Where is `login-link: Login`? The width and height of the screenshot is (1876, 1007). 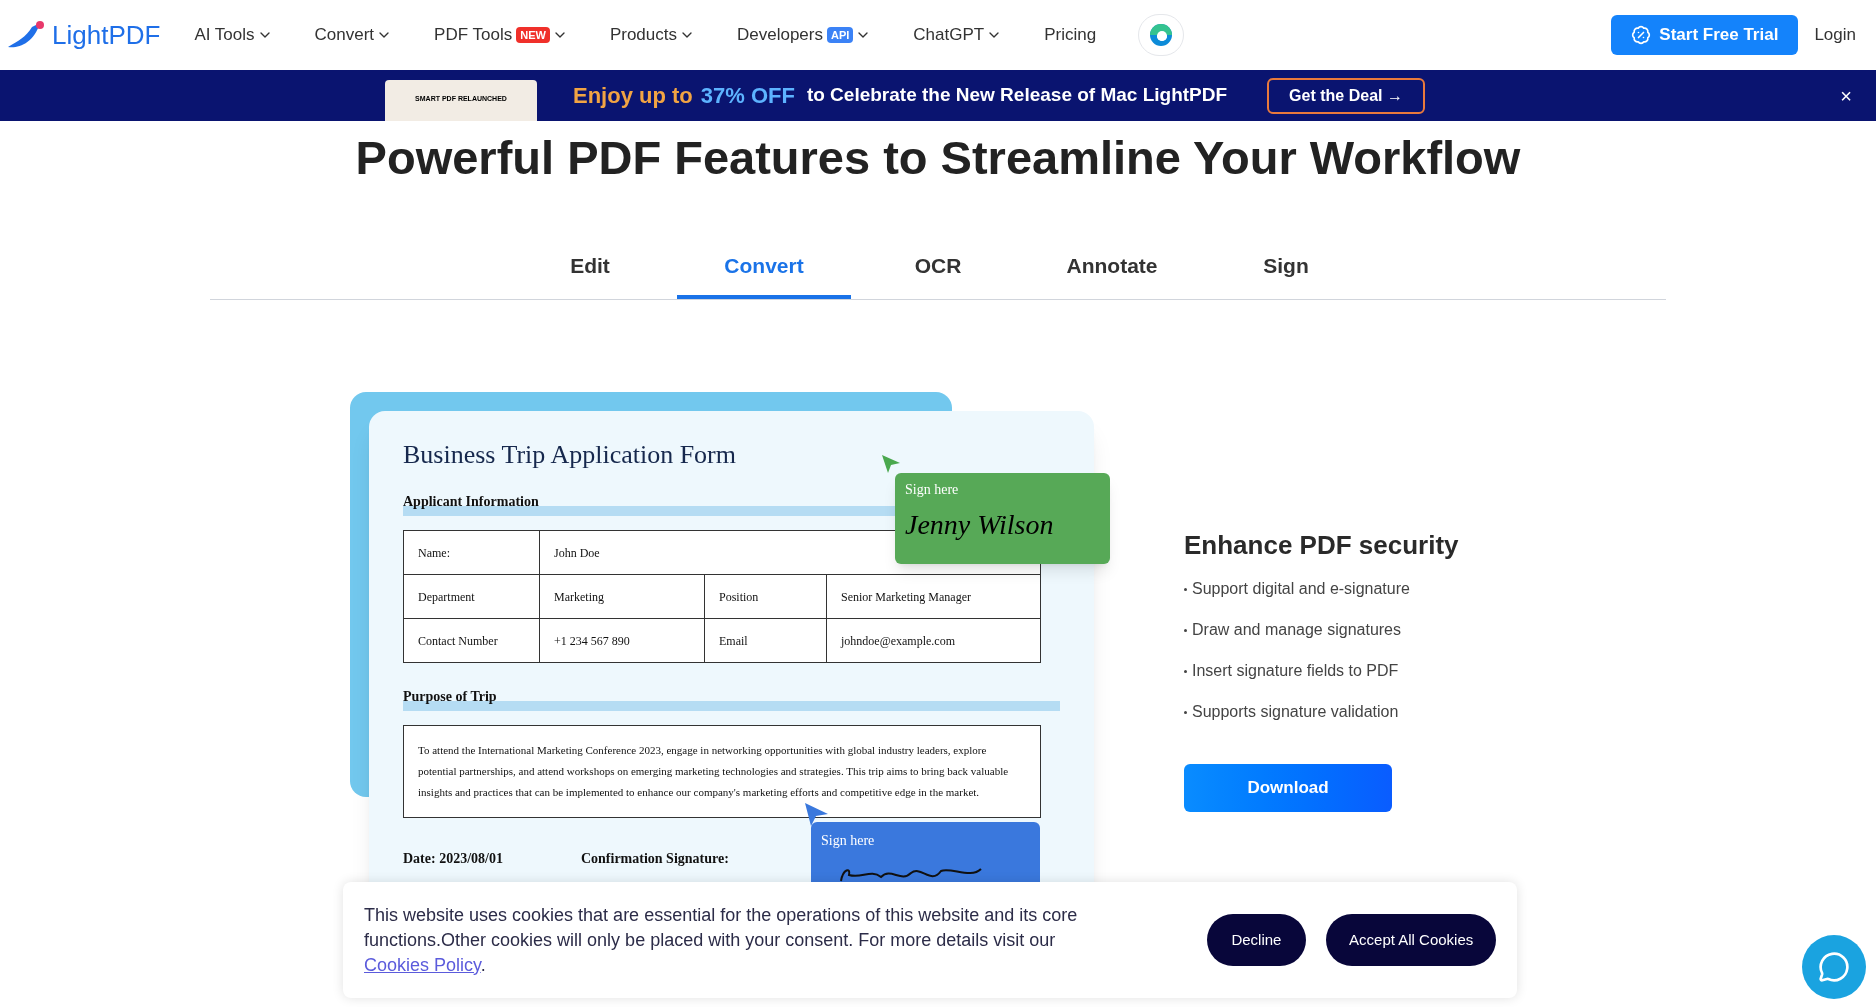 login-link: Login is located at coordinates (1835, 35).